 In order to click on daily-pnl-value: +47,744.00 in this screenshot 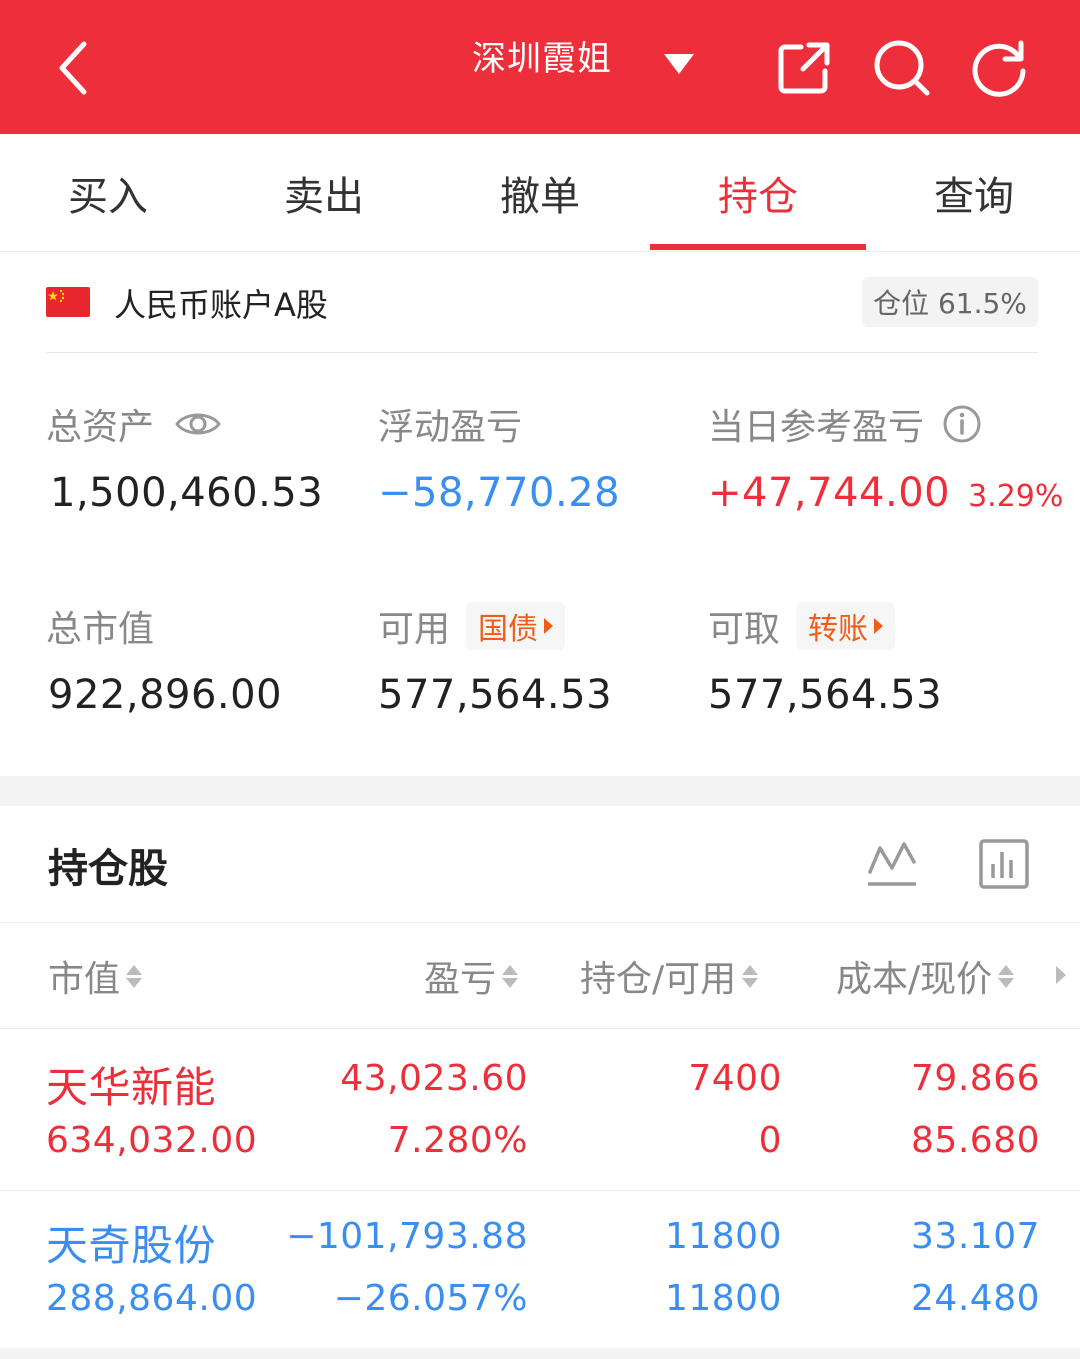, I will do `click(829, 493)`.